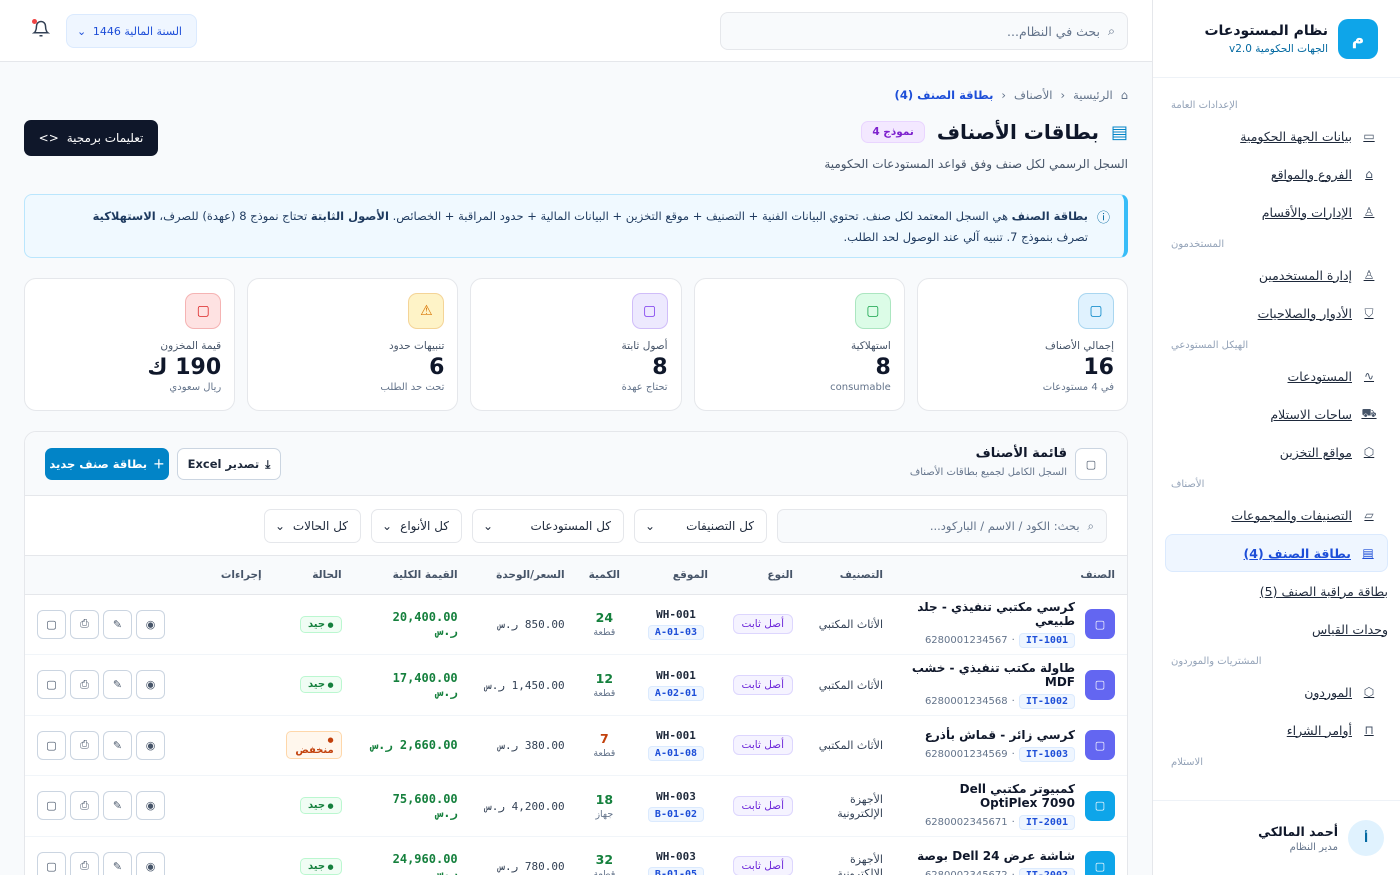 This screenshot has height=875, width=1400. Describe the element at coordinates (91, 138) in the screenshot. I see `dev-instructions-button: تعليمات برمجية <>` at that location.